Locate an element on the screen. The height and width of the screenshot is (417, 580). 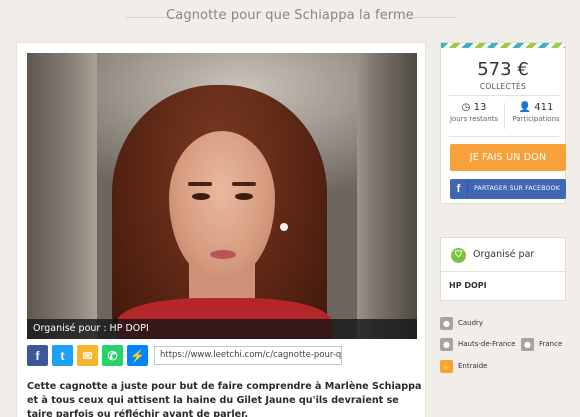
organizer-card: ⛉ Organisé par HP DOPI is located at coordinates (503, 269).